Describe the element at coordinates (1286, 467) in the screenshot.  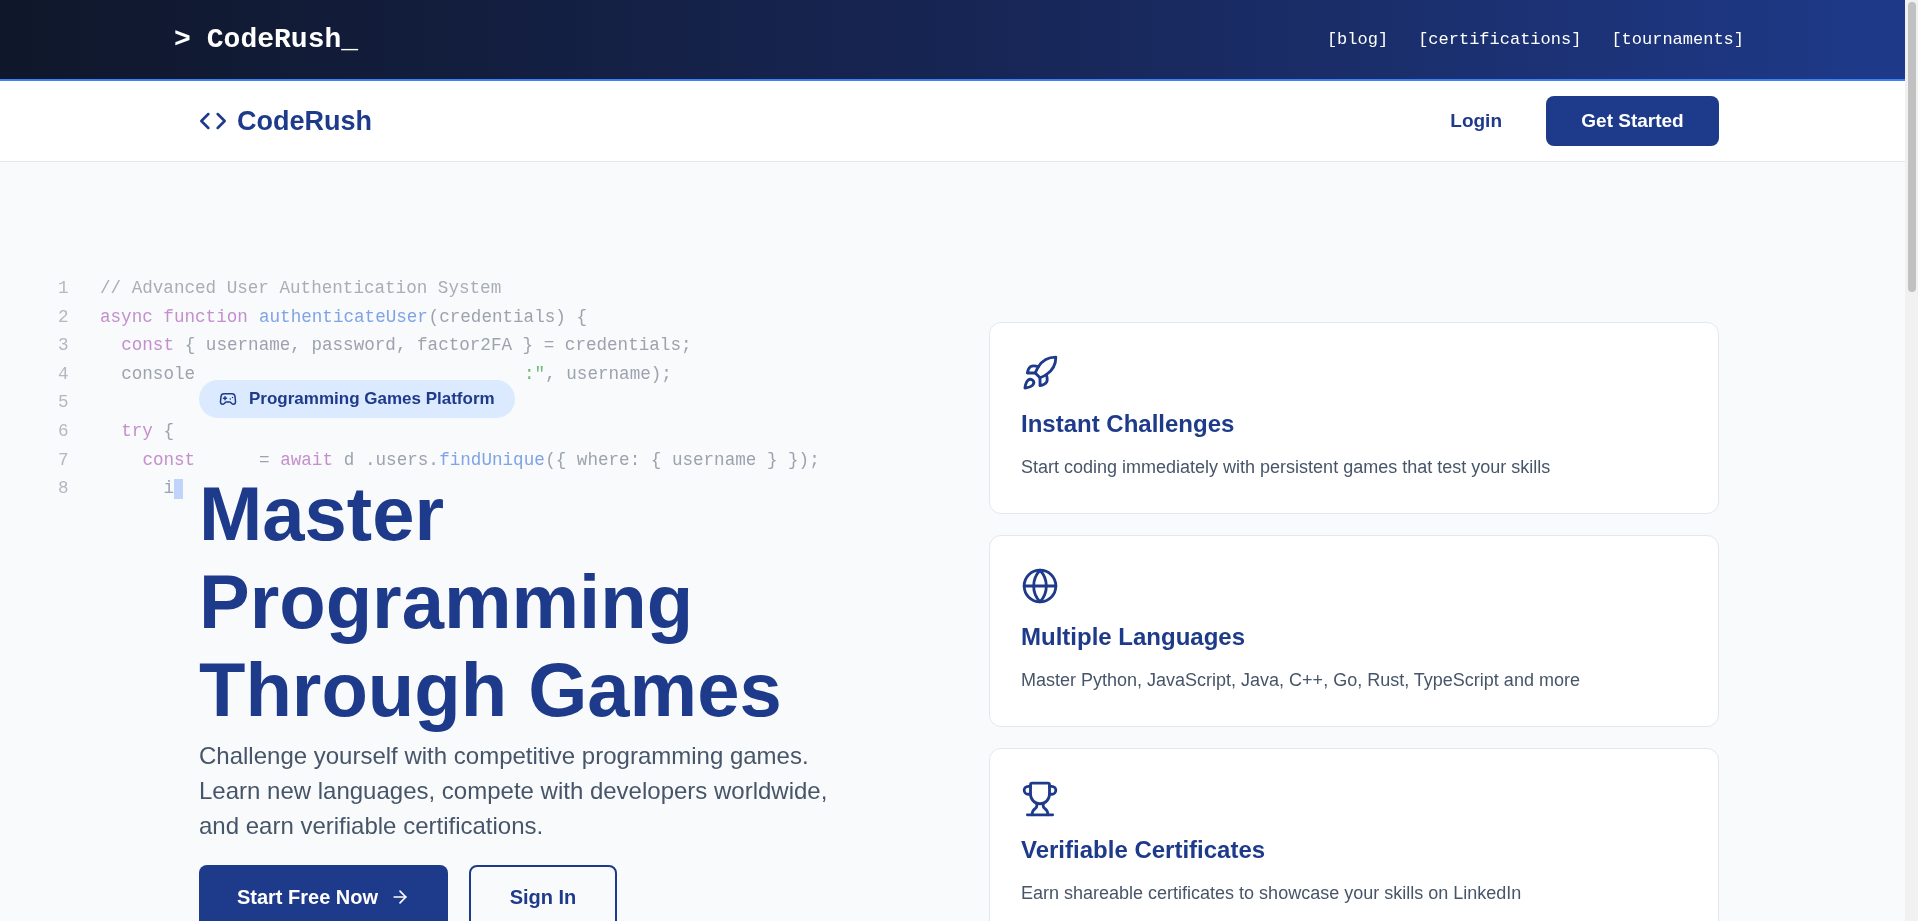
I see `feature-description: Start coding immediately with persistent games that test your skills` at that location.